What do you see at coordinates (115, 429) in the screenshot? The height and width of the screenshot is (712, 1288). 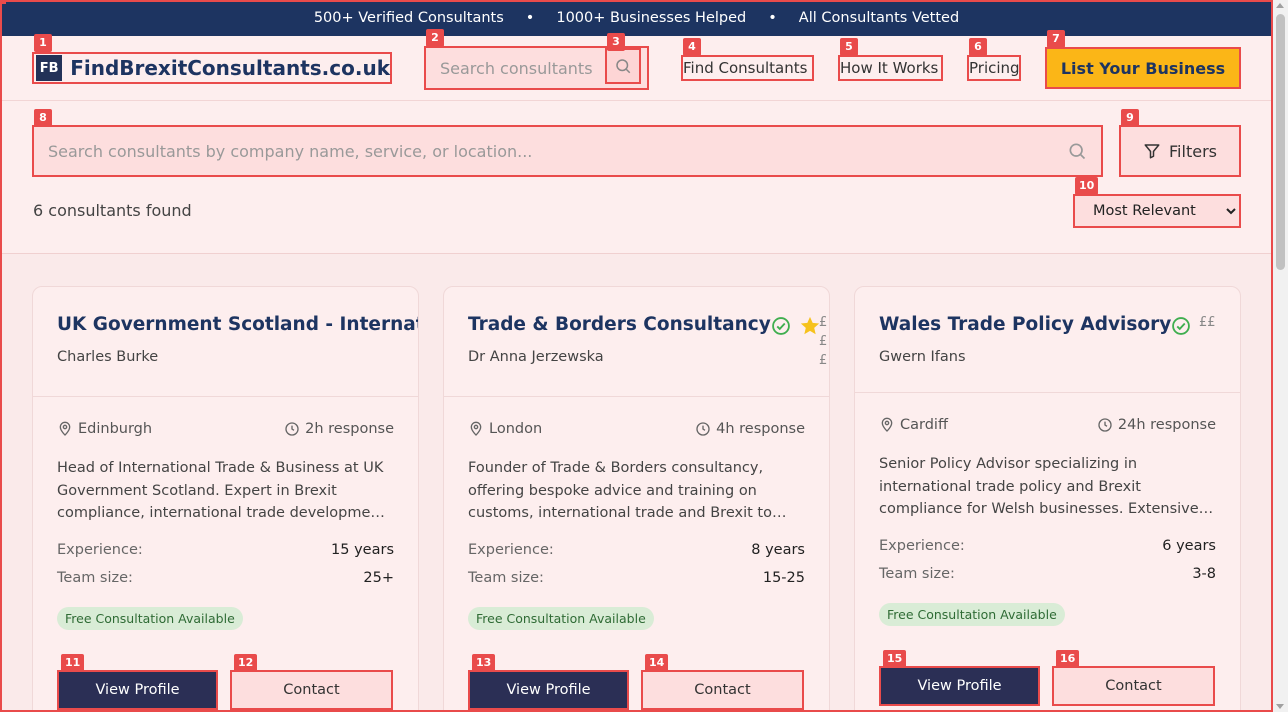 I see `location-text: Edinburgh` at bounding box center [115, 429].